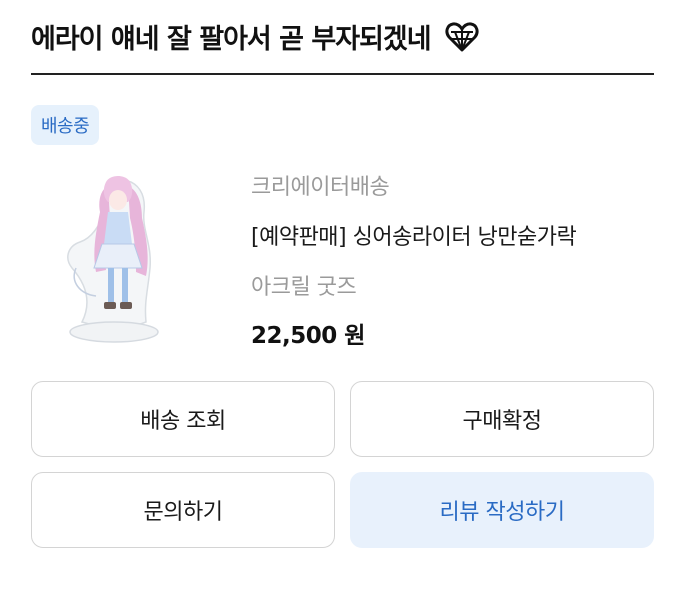  What do you see at coordinates (65, 125) in the screenshot?
I see `status-badge: 배송중` at bounding box center [65, 125].